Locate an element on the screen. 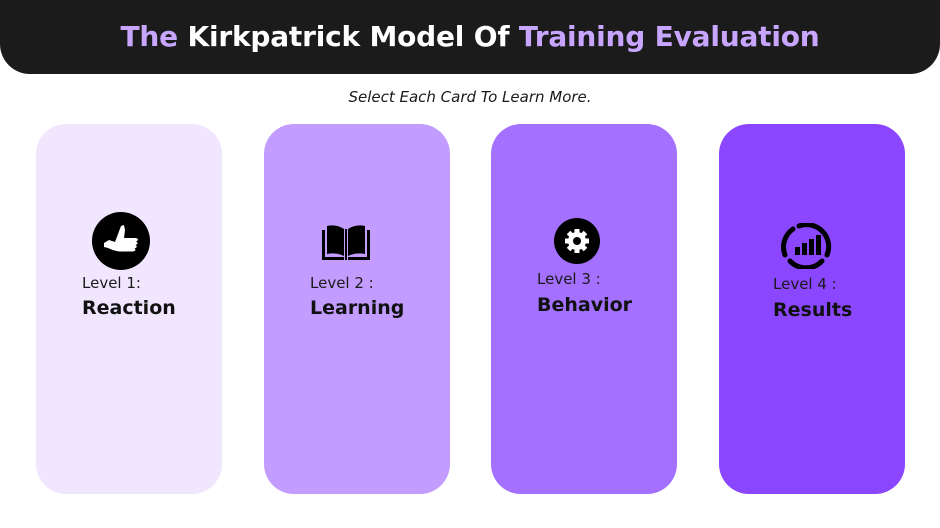  card-level-3-behavior: Level 3 : Behavior is located at coordinates (584, 309).